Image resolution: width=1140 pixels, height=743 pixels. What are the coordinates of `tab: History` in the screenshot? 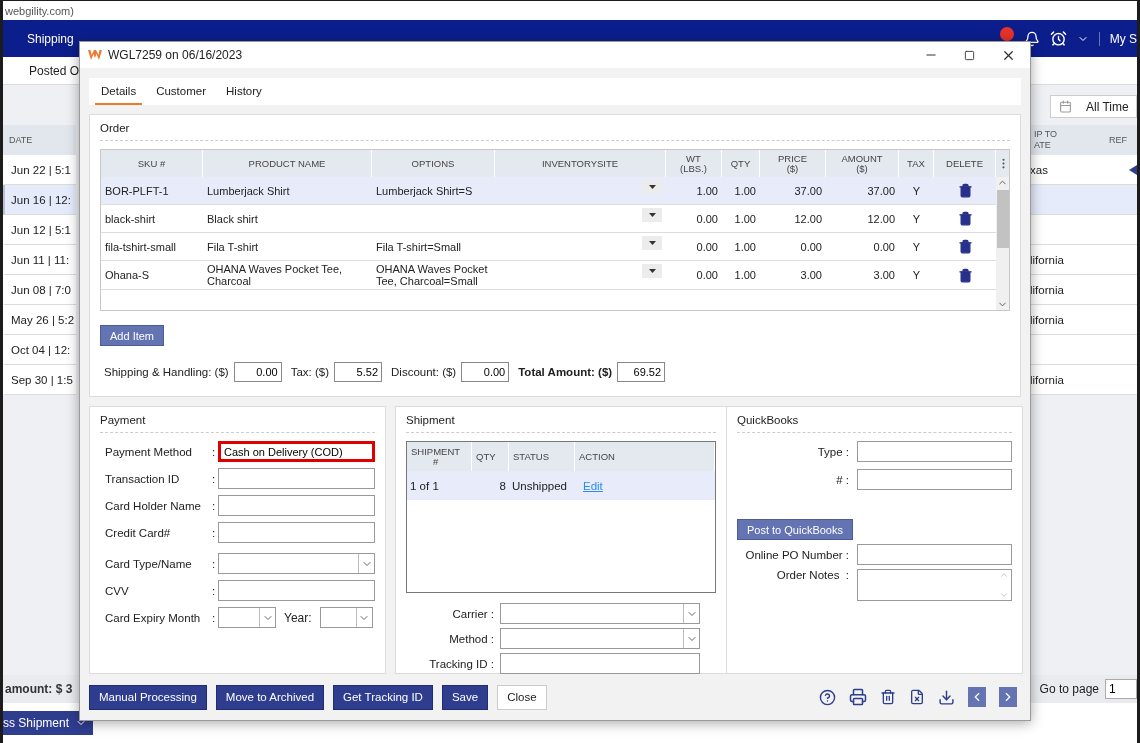 It's located at (244, 92).